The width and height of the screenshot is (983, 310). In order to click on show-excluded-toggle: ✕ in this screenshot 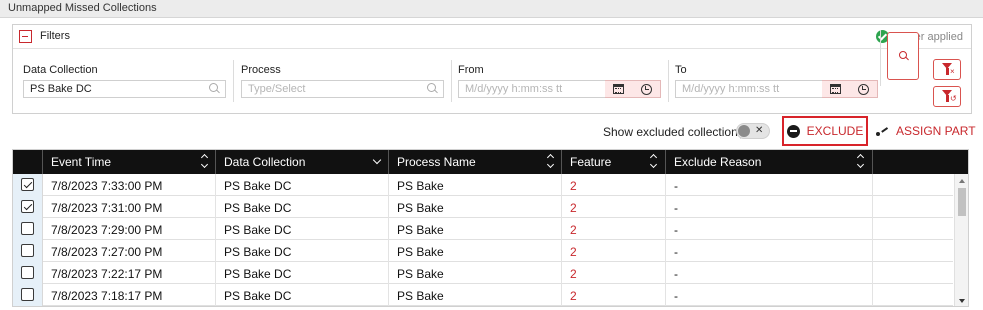, I will do `click(753, 131)`.